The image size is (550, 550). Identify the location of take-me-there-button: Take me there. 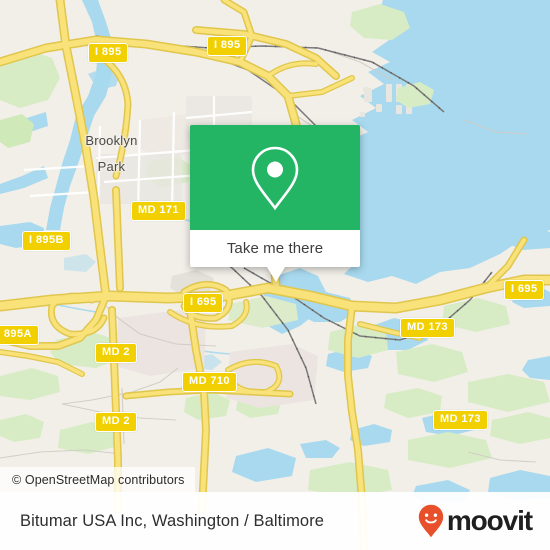
(275, 248).